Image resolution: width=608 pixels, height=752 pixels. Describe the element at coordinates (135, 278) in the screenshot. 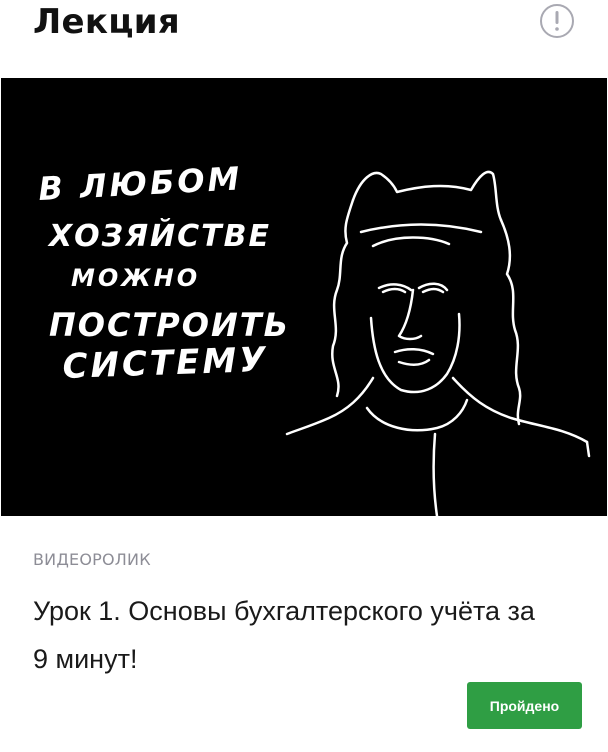

I see `overlay-line-3: МОЖНО` at that location.